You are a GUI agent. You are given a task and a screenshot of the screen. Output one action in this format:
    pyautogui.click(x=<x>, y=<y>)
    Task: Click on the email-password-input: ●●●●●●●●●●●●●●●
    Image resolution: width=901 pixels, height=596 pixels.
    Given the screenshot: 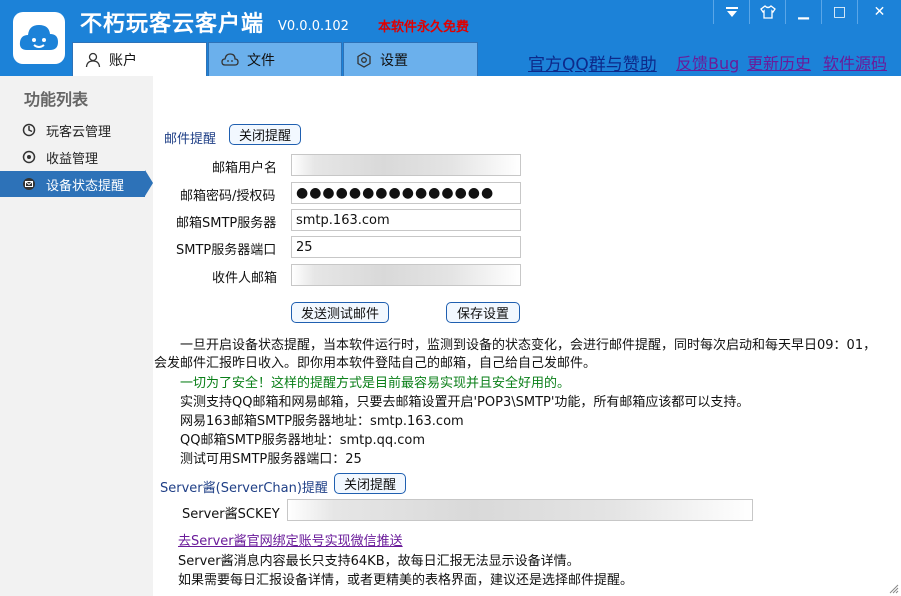 What is the action you would take?
    pyautogui.click(x=406, y=193)
    